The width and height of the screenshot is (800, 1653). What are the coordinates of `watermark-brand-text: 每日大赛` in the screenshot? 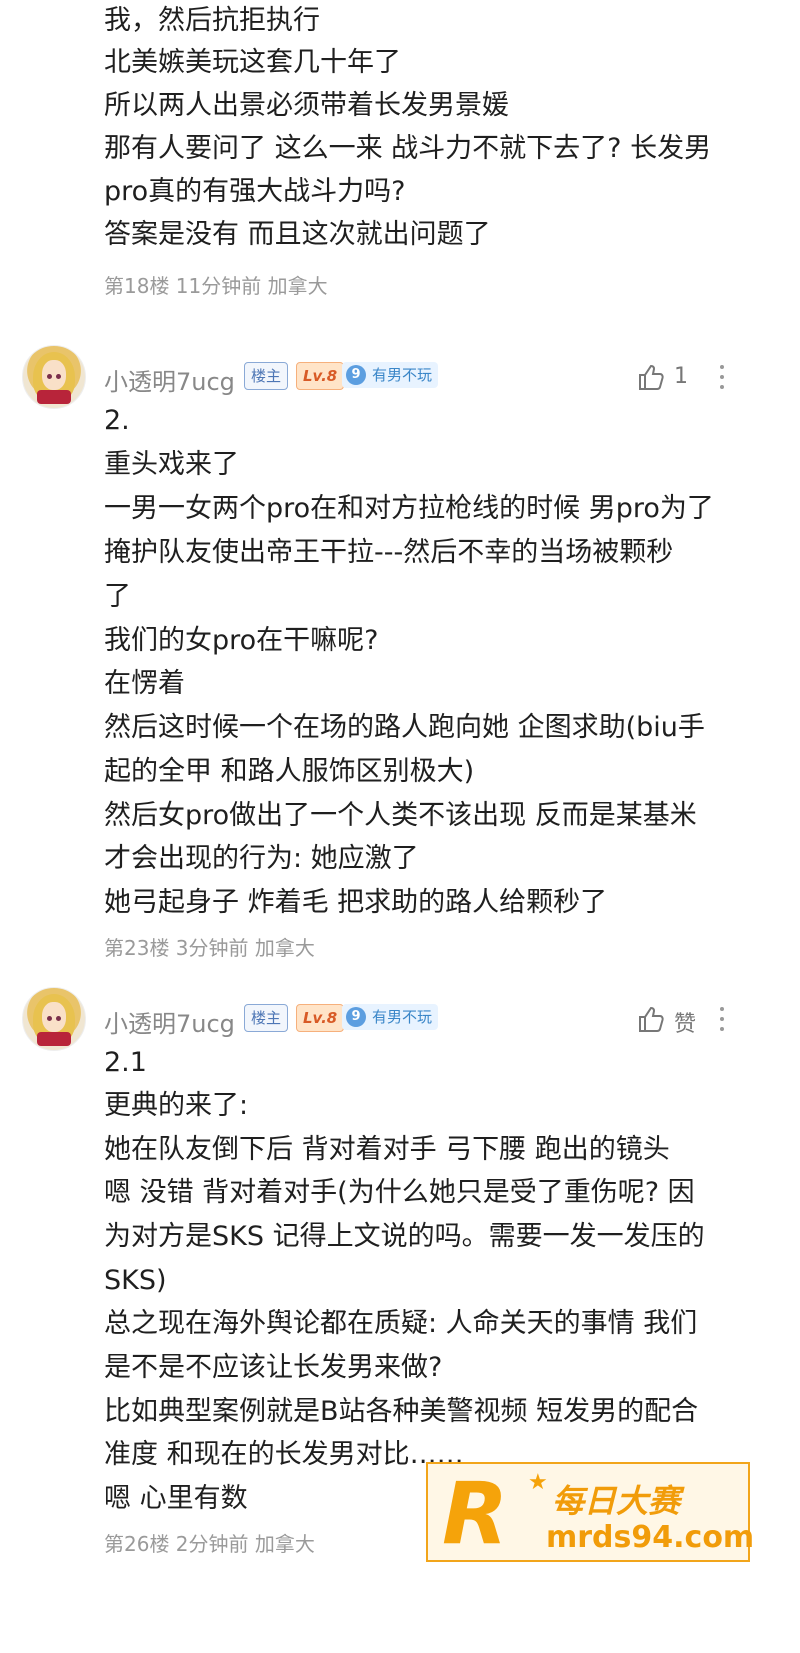 It's located at (616, 1501).